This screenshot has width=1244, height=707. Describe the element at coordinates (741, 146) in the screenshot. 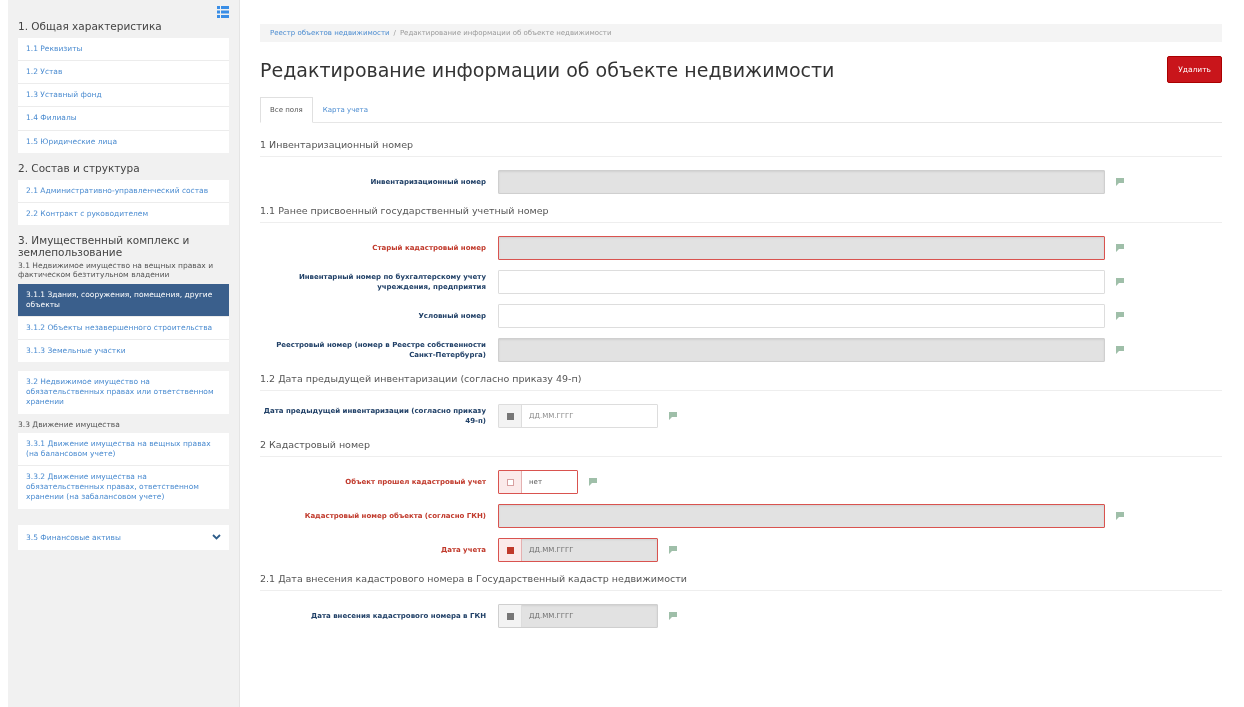

I see `section-title: 1 Инвентаризационный номер` at that location.